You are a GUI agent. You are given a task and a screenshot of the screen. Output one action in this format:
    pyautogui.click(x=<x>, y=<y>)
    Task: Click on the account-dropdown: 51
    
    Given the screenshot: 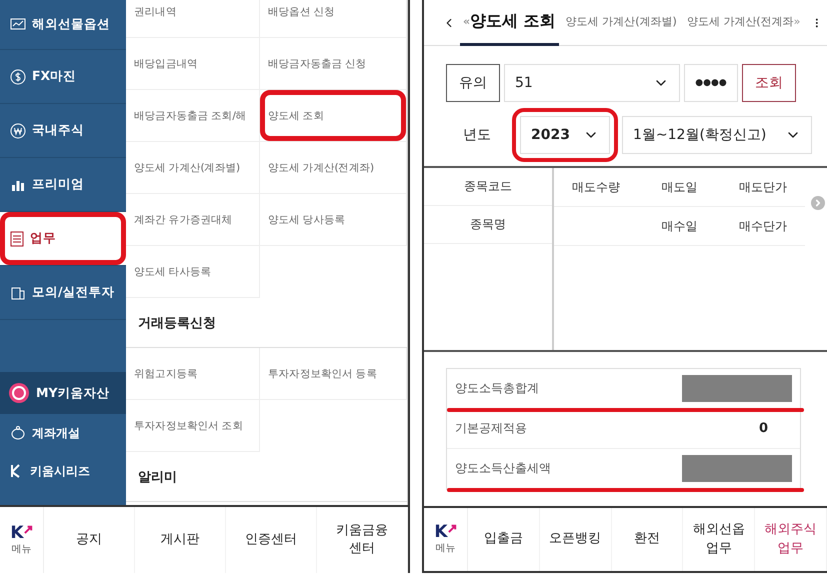 What is the action you would take?
    pyautogui.click(x=592, y=83)
    